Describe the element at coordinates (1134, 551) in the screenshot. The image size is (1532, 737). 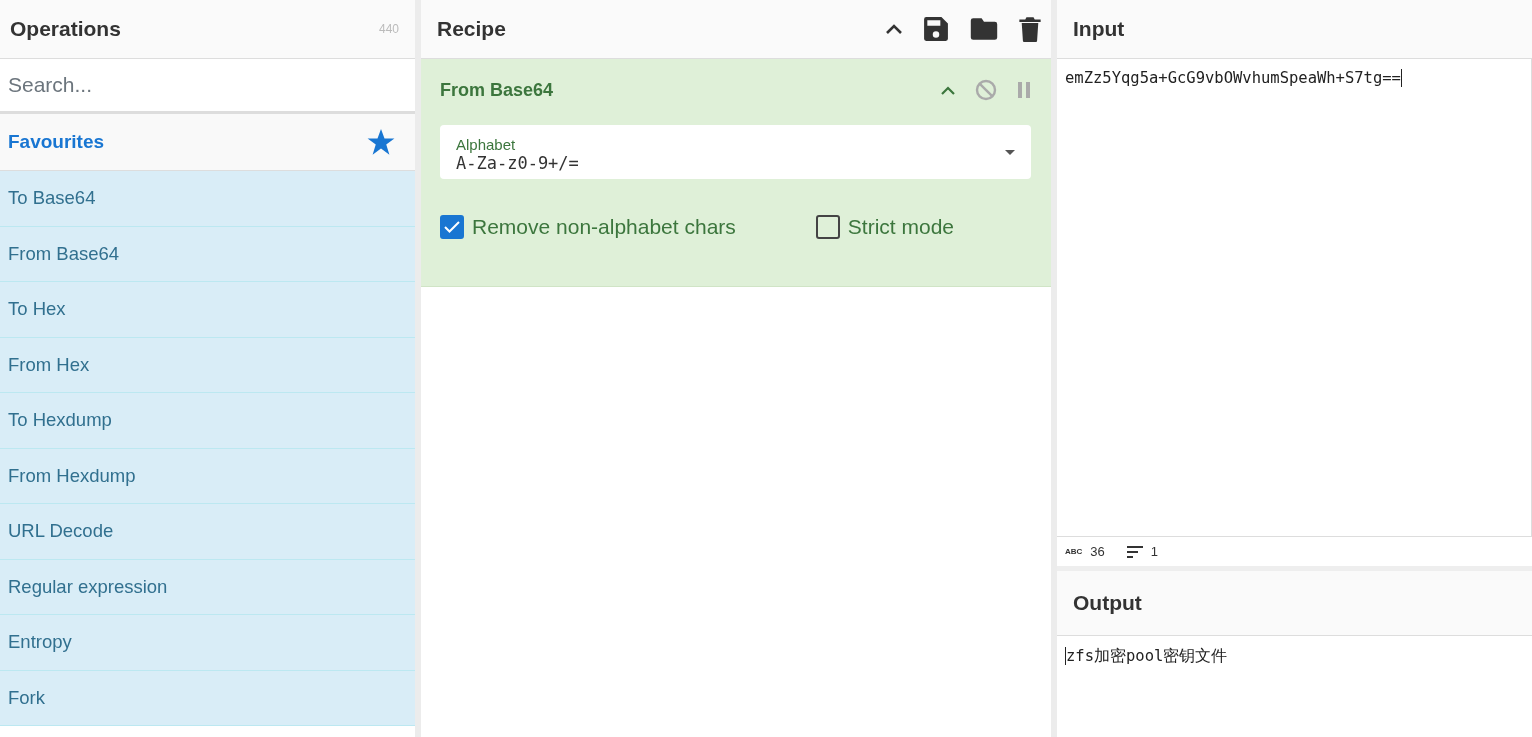
I see `lines-icon` at that location.